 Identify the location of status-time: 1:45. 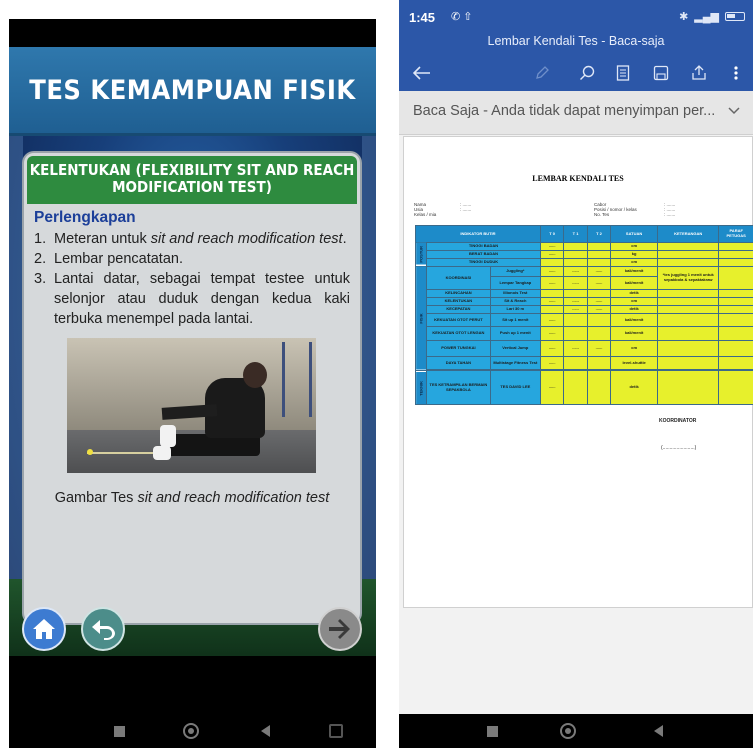
(422, 17).